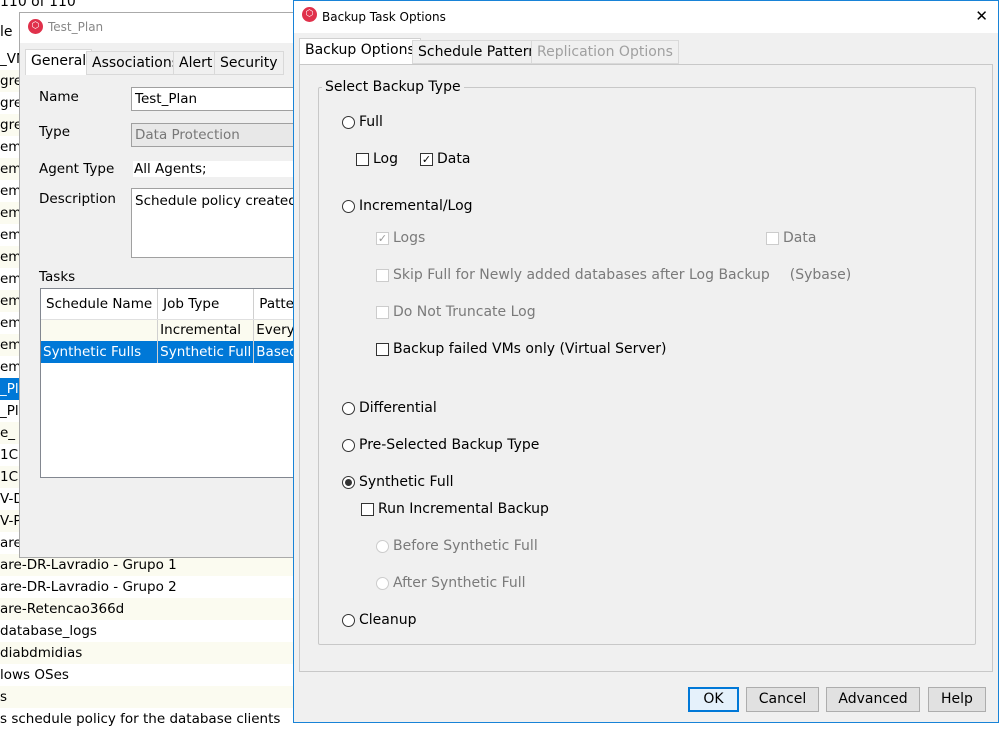 This screenshot has width=999, height=730. What do you see at coordinates (100, 304) in the screenshot?
I see `col-schedule-name: Schedule Name` at bounding box center [100, 304].